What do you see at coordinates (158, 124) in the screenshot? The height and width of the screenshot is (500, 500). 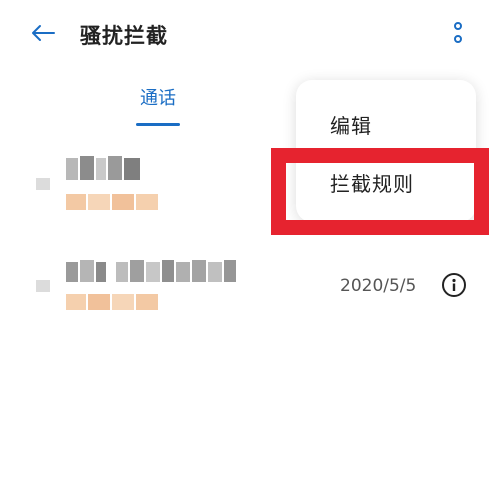 I see `tab-active-indicator` at bounding box center [158, 124].